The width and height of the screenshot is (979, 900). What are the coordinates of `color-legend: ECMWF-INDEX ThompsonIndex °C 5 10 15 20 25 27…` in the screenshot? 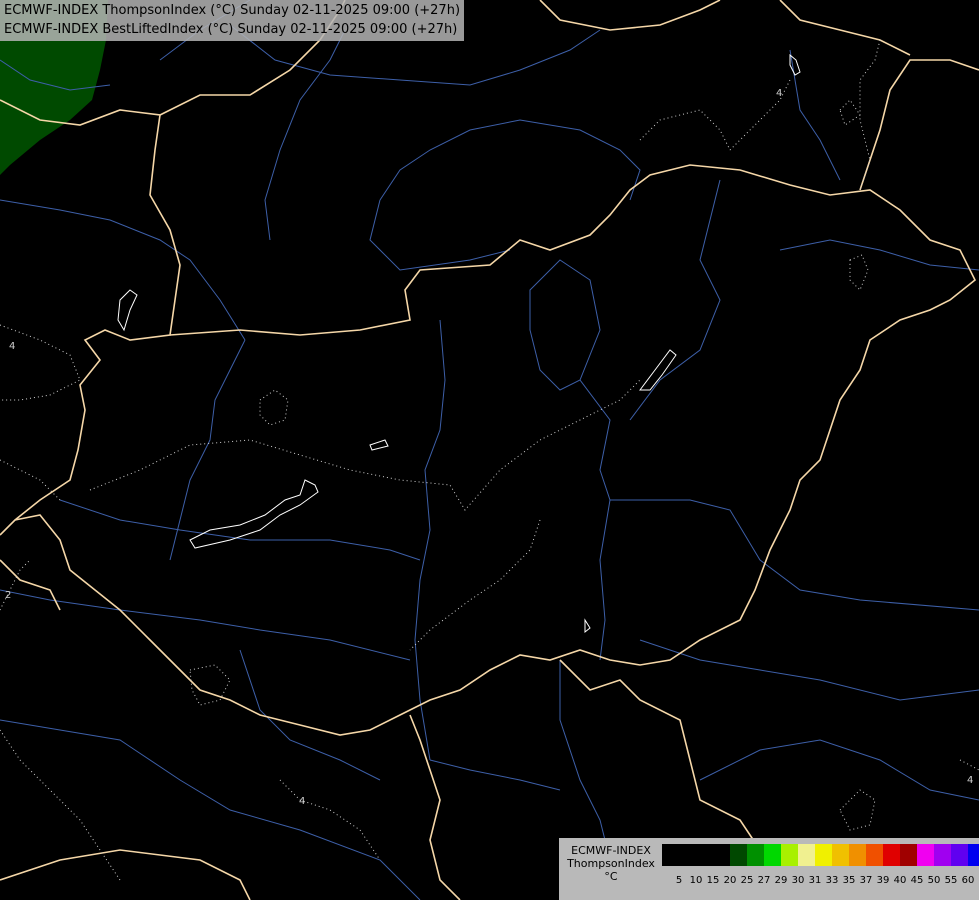 It's located at (769, 869).